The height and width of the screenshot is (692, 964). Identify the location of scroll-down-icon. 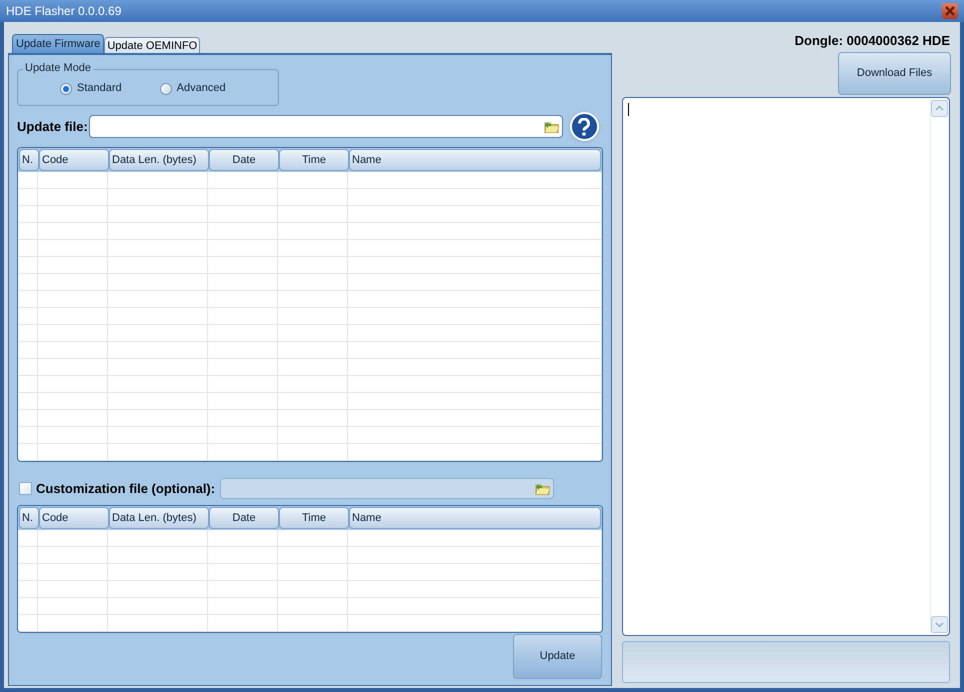
(939, 624).